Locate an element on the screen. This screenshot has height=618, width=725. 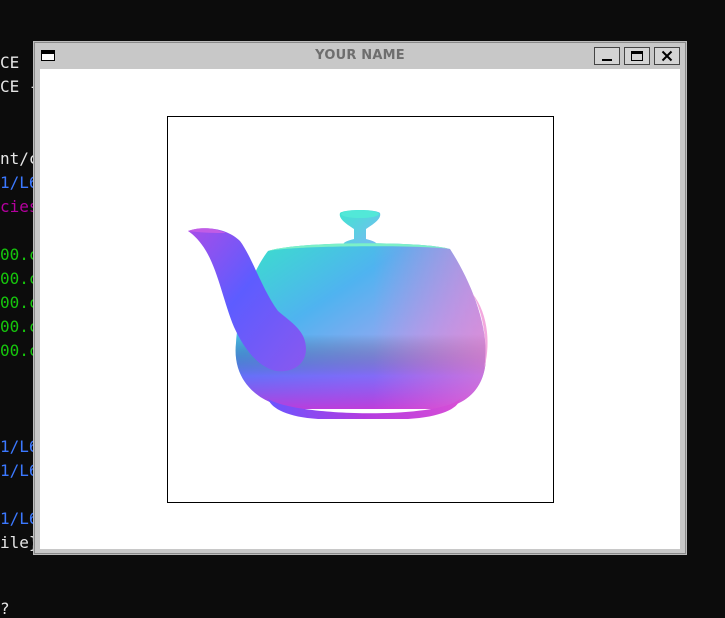
terminal-line: nt/c is located at coordinates (19, 158).